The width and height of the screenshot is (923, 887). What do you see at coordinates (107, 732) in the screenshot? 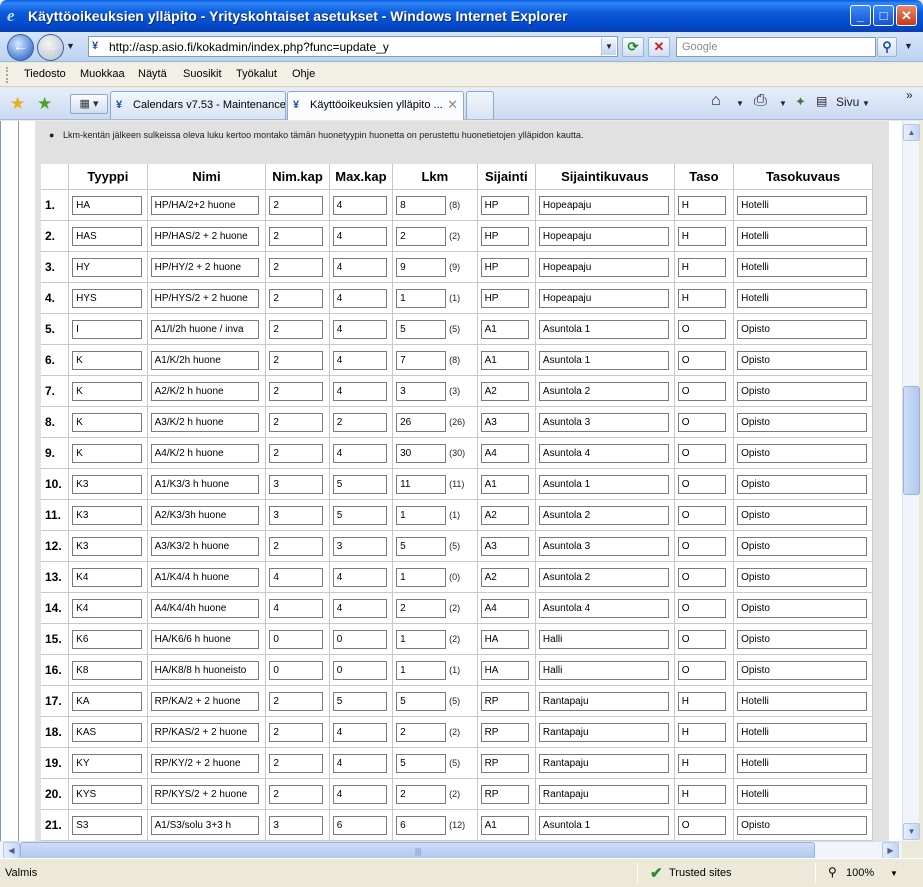
I see `tyyppi-input: KAS` at bounding box center [107, 732].